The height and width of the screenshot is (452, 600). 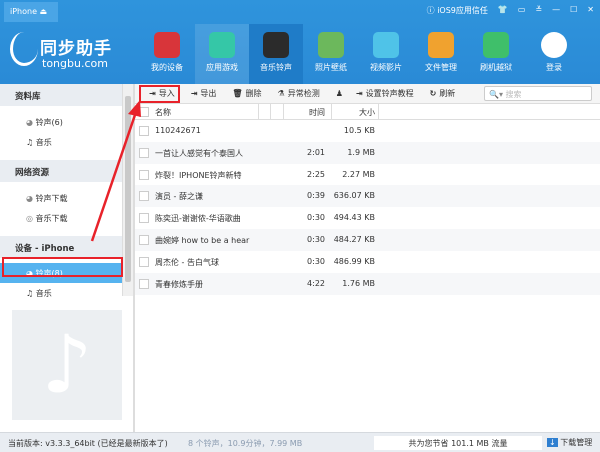 I want to click on annotation-arrow, so click(x=115, y=171).